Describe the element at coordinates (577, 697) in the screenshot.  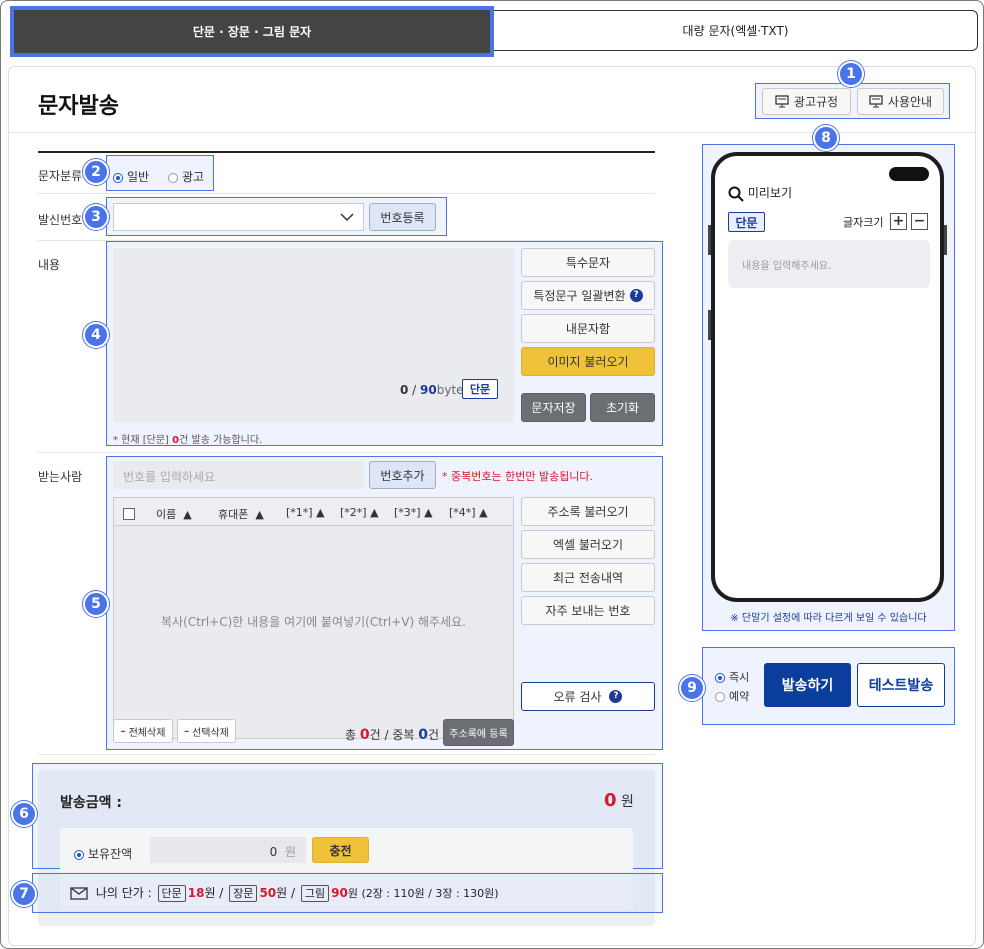
I see `error-check-label: 오류 검사` at that location.